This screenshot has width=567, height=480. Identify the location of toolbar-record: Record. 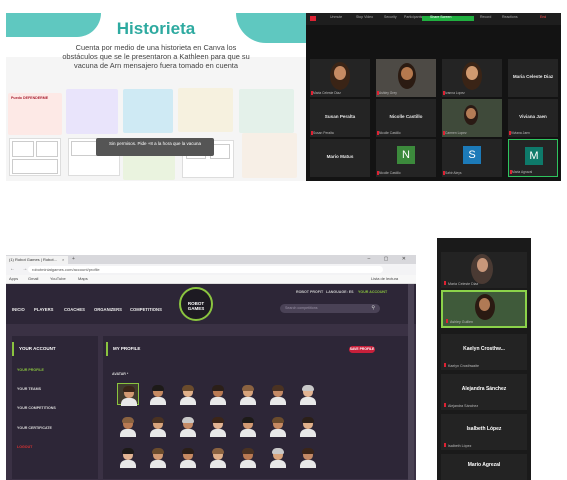
(485, 17).